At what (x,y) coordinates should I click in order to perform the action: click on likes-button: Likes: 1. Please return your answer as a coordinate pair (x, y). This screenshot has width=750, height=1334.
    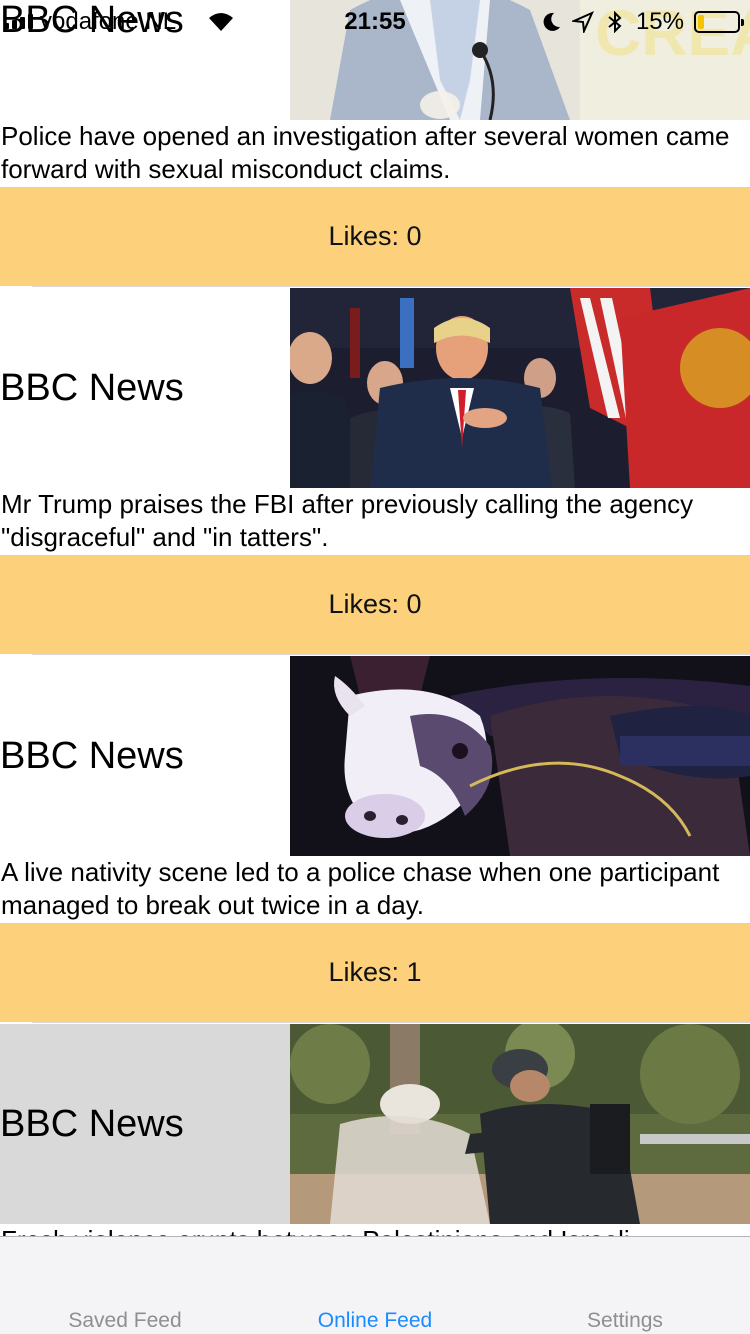
    Looking at the image, I should click on (375, 972).